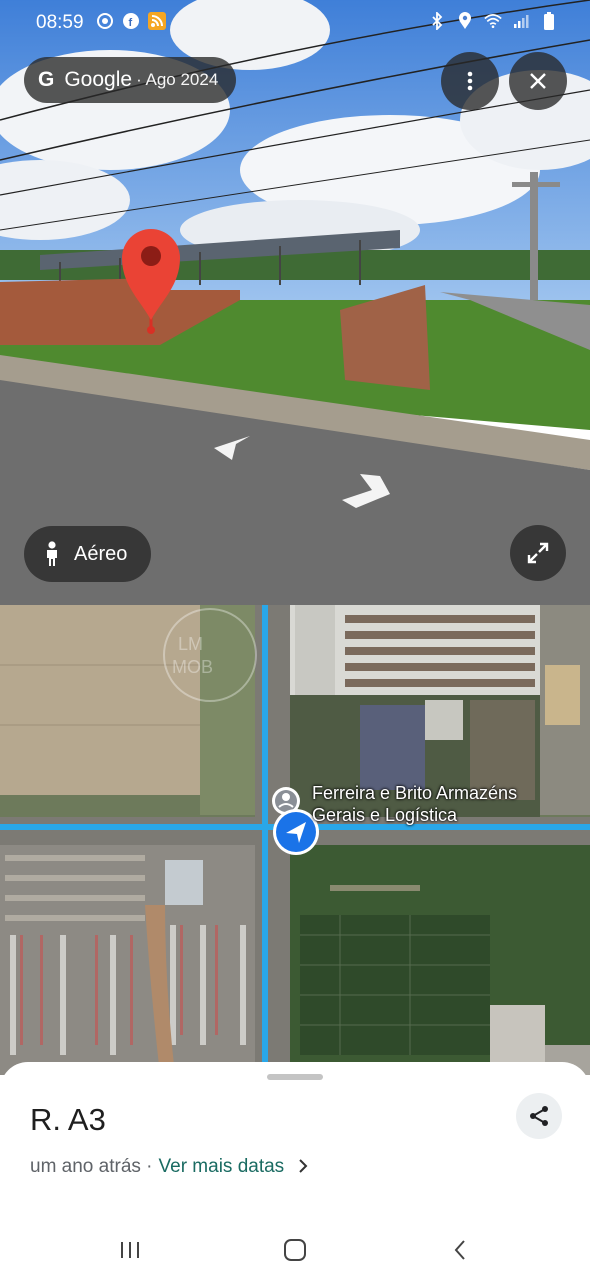 This screenshot has height=1280, width=590. What do you see at coordinates (385, 815) in the screenshot?
I see `poi-label-line2: Gerais e Logística` at bounding box center [385, 815].